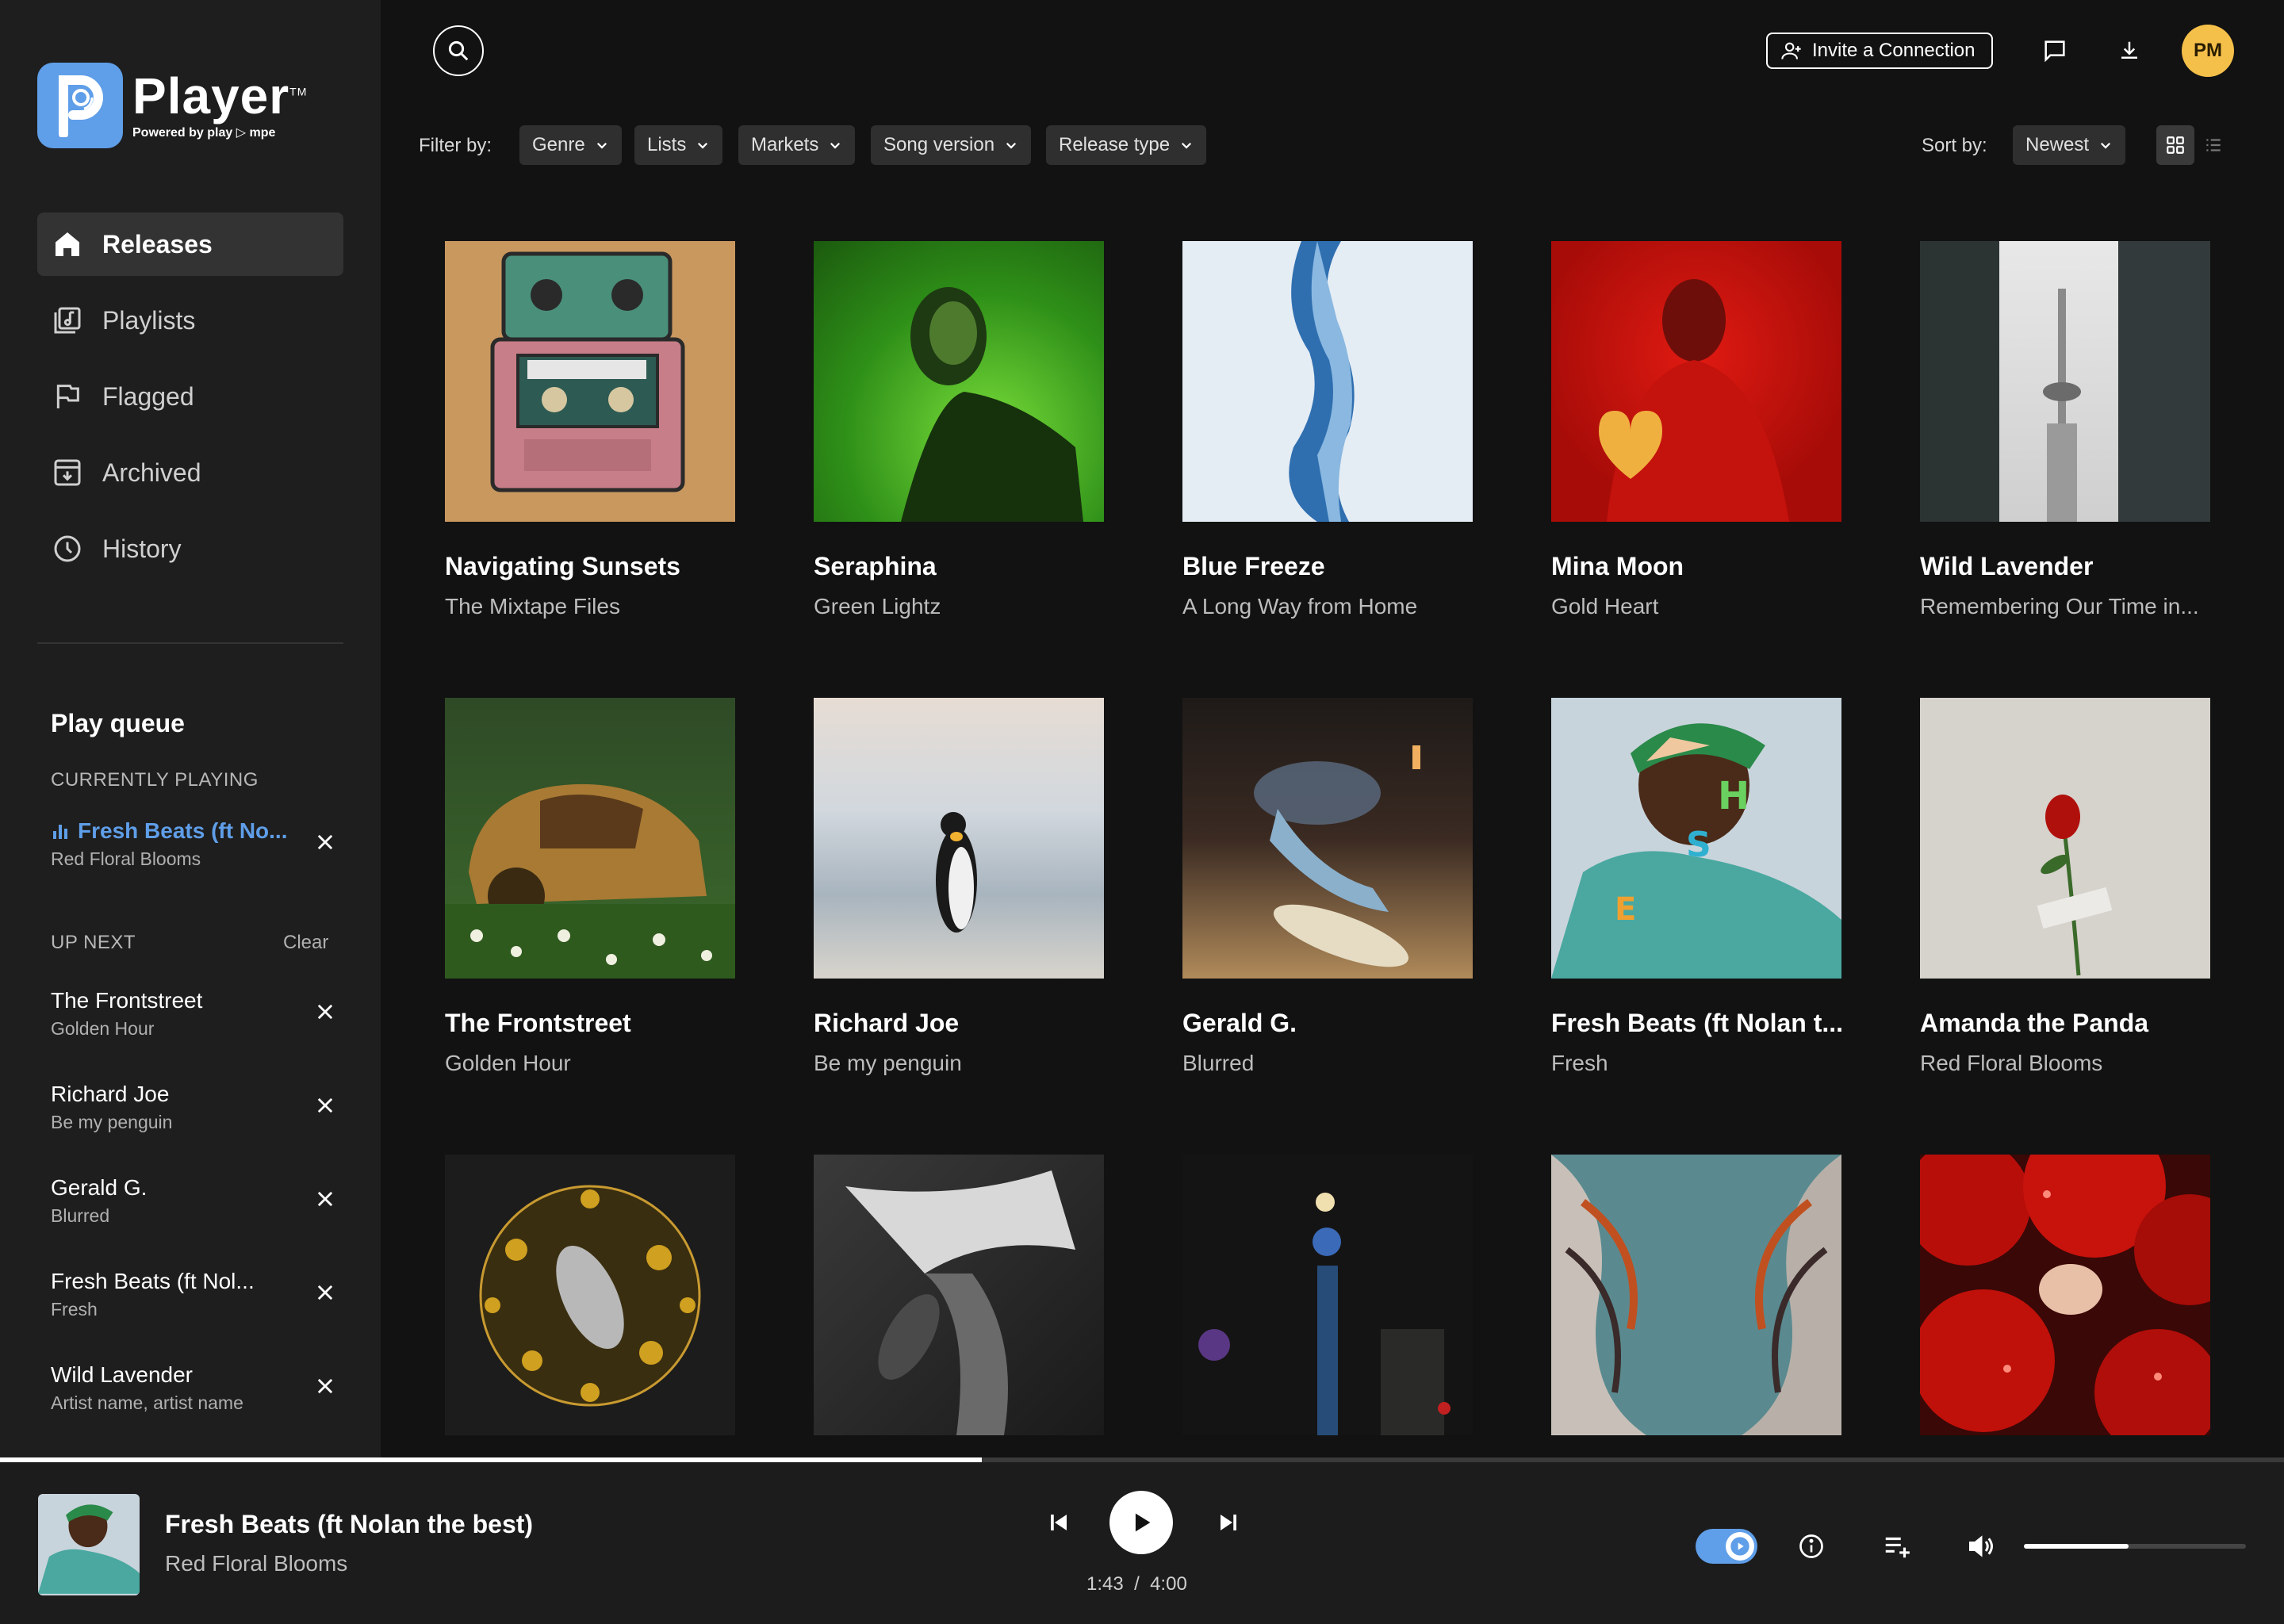  Describe the element at coordinates (2208, 51) in the screenshot. I see `avatar: PM` at that location.